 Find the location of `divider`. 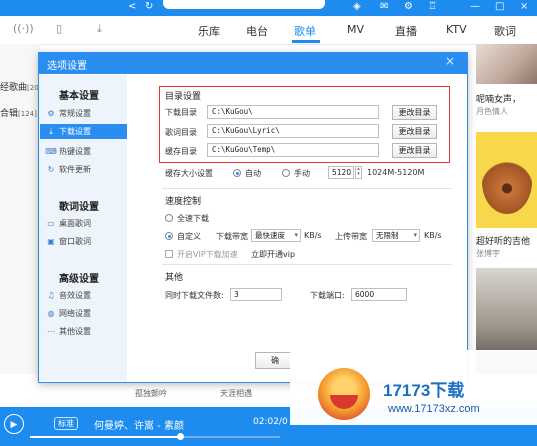

divider is located at coordinates (307, 188).